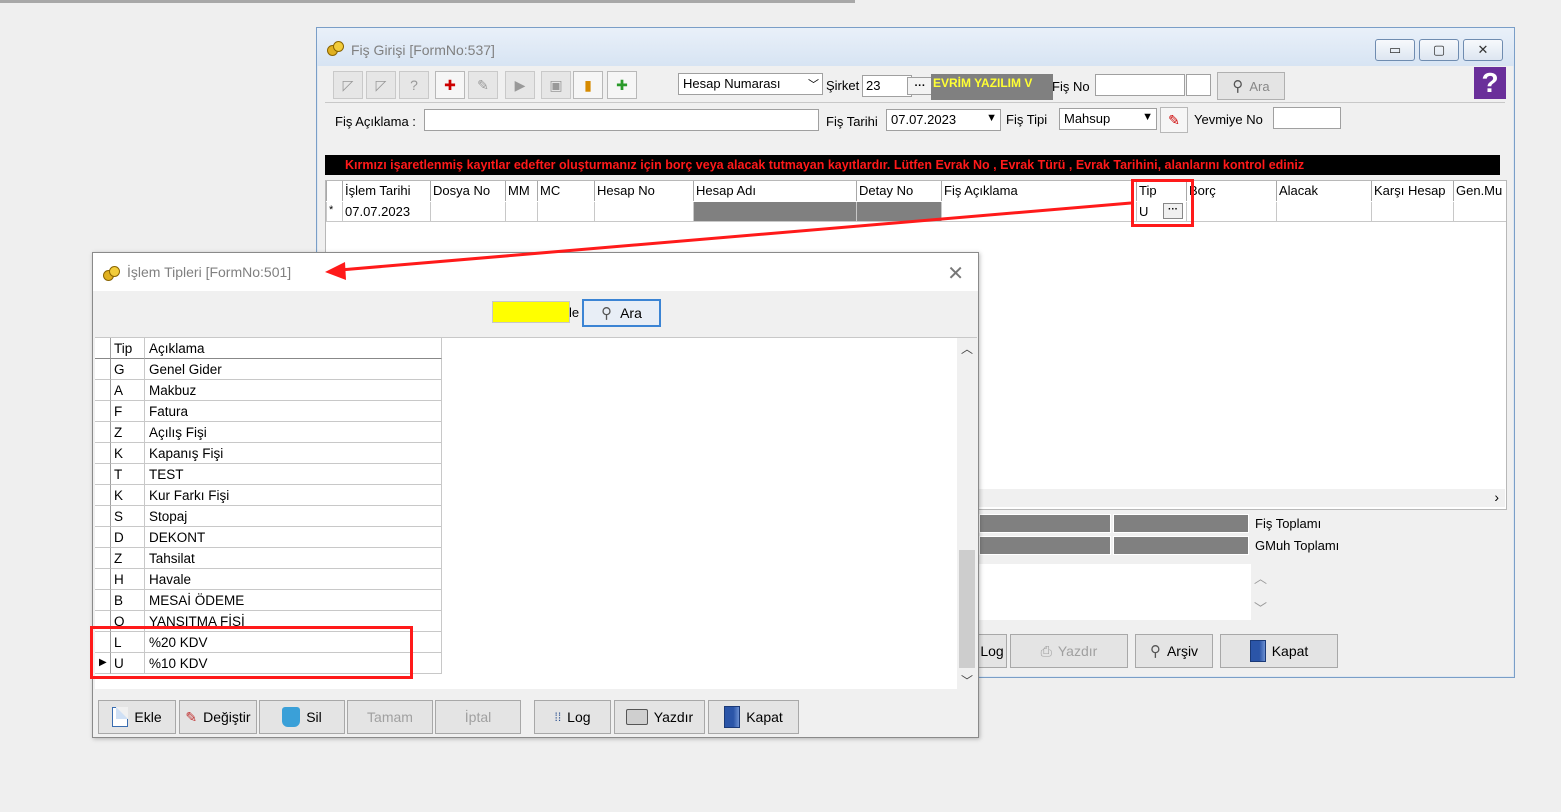 This screenshot has height=812, width=1561. What do you see at coordinates (732, 83) in the screenshot?
I see `search-by-value: Hesap Numarası` at bounding box center [732, 83].